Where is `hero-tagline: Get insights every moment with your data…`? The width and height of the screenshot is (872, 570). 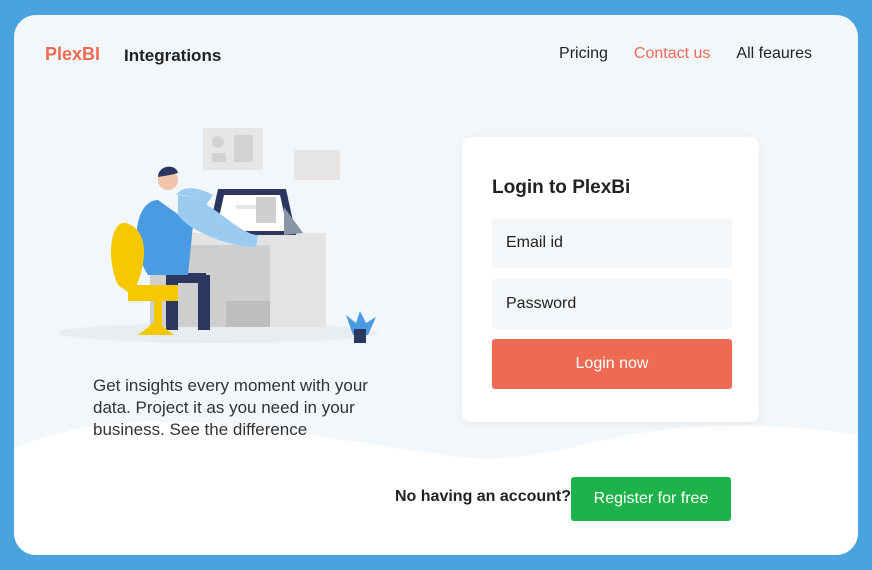 hero-tagline: Get insights every moment with your data… is located at coordinates (230, 407).